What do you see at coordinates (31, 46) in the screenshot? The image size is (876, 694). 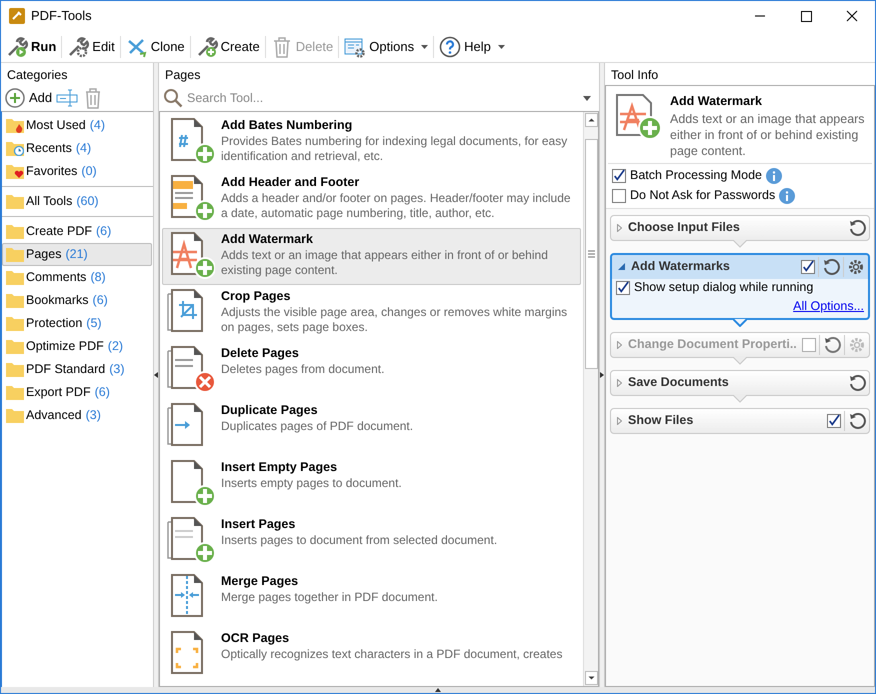 I see `toolbar-button: Run` at bounding box center [31, 46].